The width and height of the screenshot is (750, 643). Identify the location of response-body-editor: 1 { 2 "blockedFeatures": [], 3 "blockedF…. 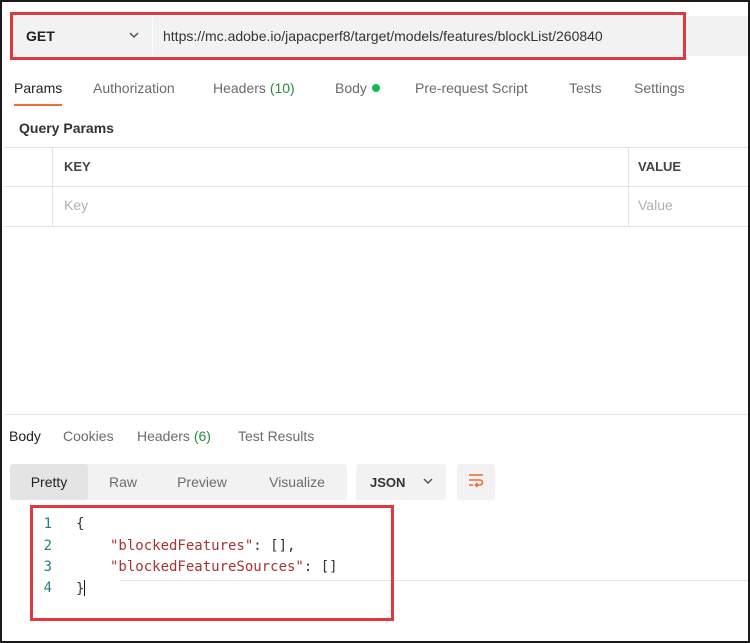
(390, 557).